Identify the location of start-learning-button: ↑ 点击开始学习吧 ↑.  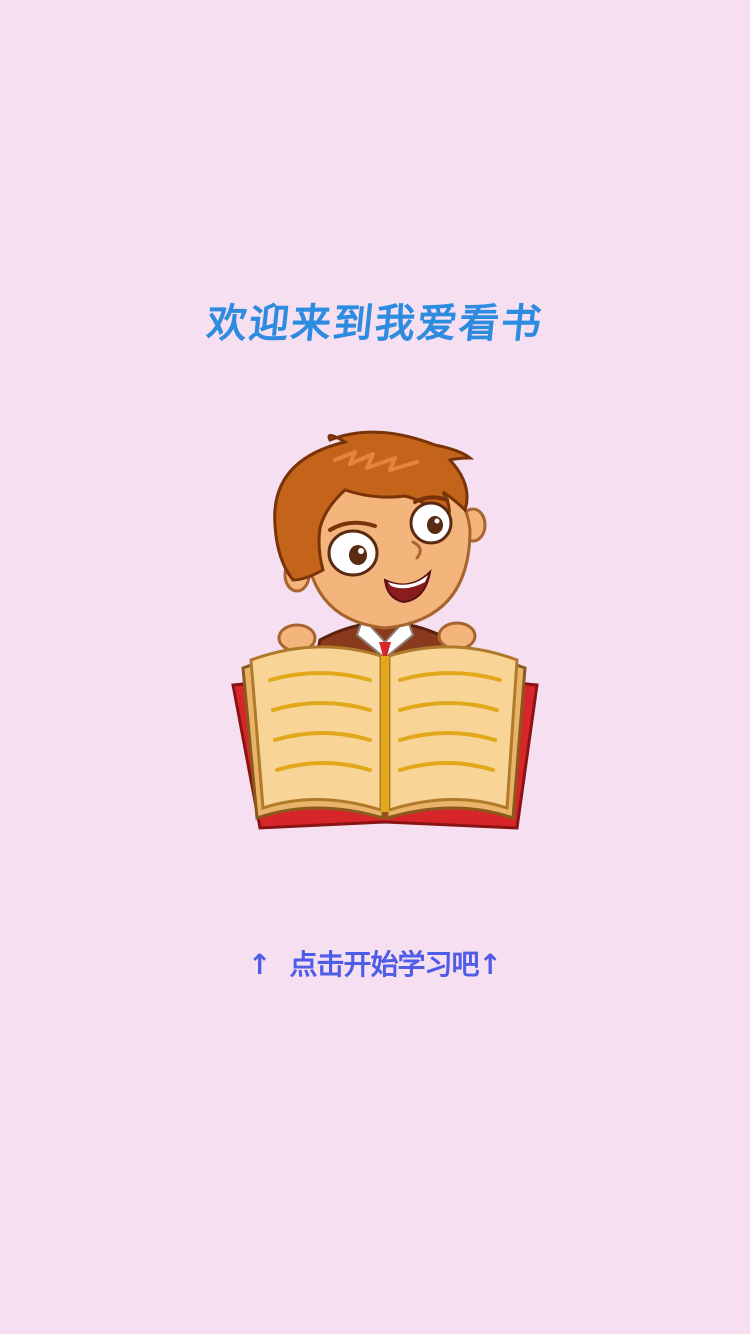
(375, 965).